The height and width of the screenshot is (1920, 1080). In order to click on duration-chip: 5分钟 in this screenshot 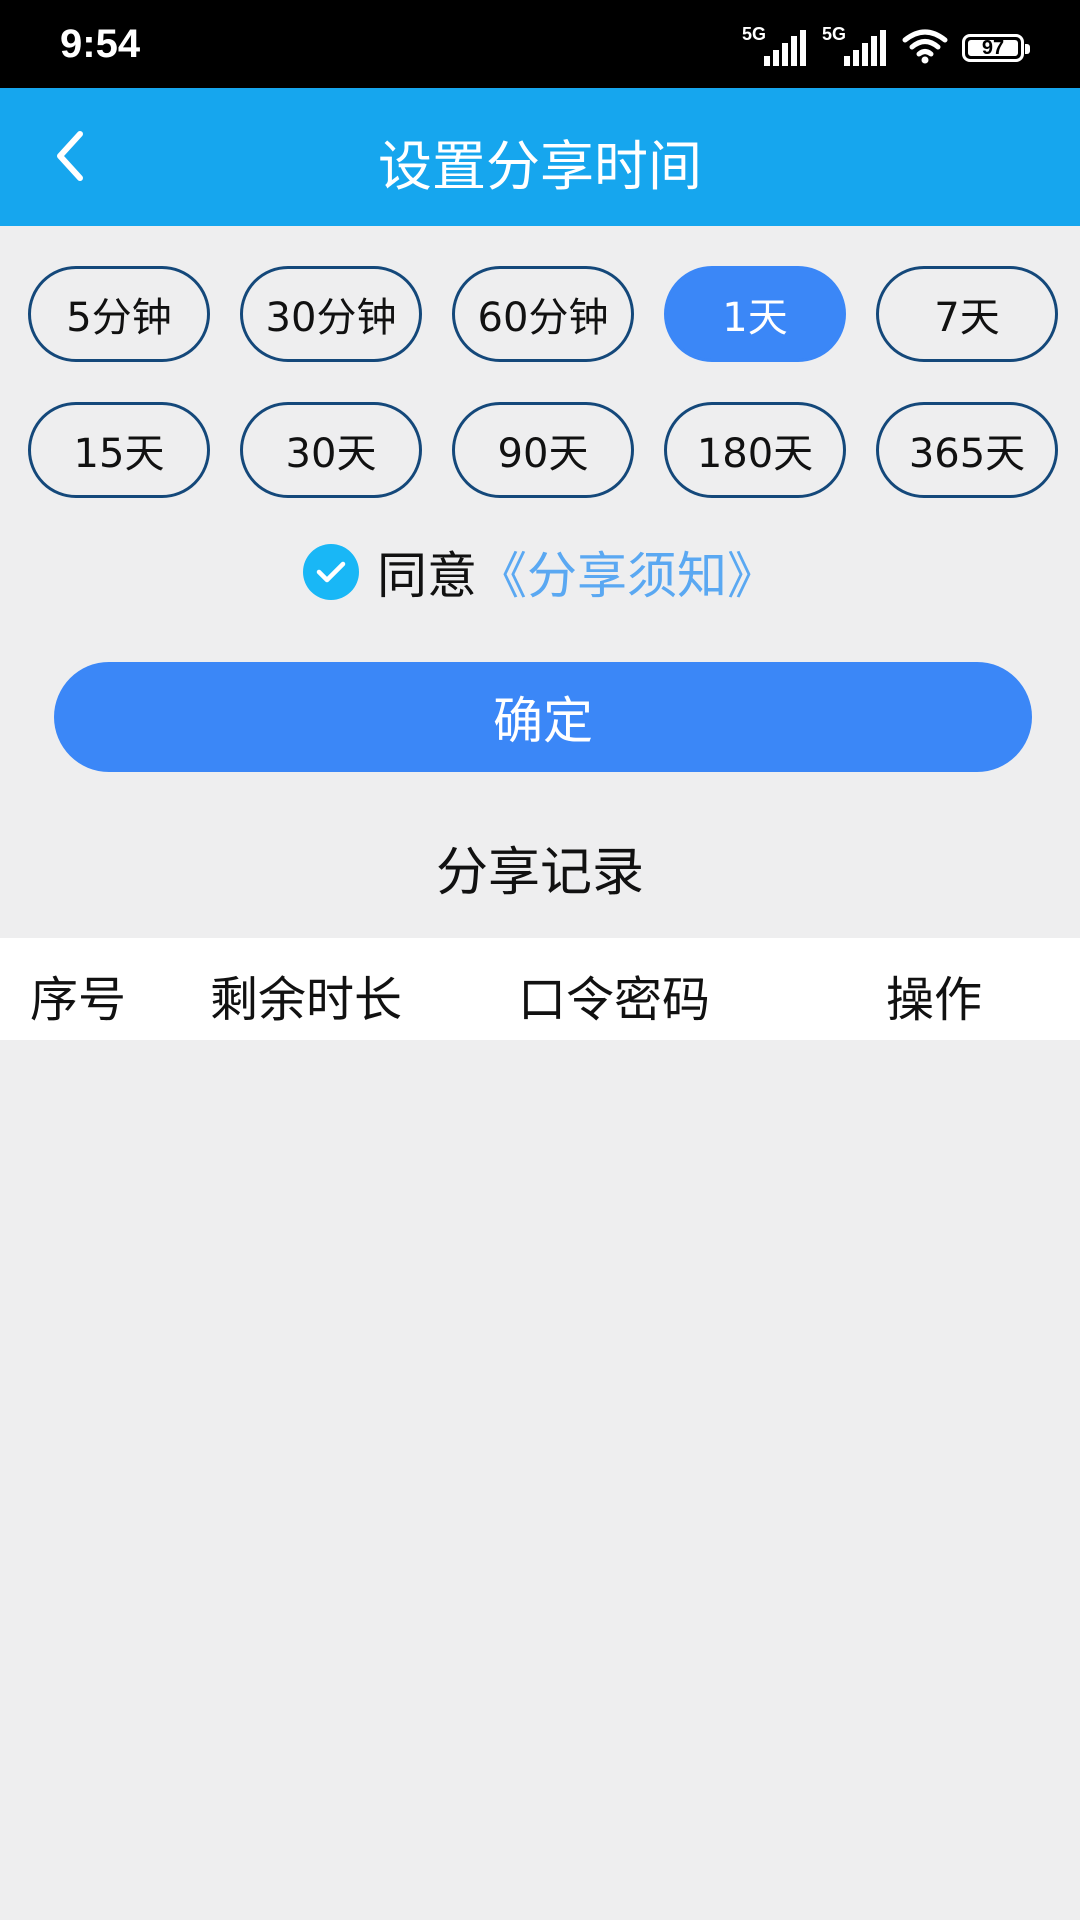, I will do `click(119, 314)`.